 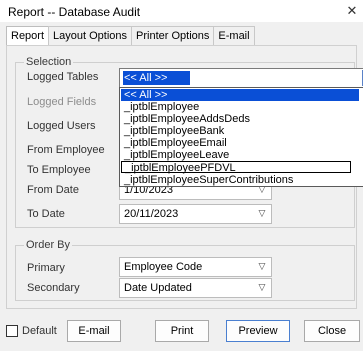 I want to click on primary-label: Primary, so click(x=46, y=268).